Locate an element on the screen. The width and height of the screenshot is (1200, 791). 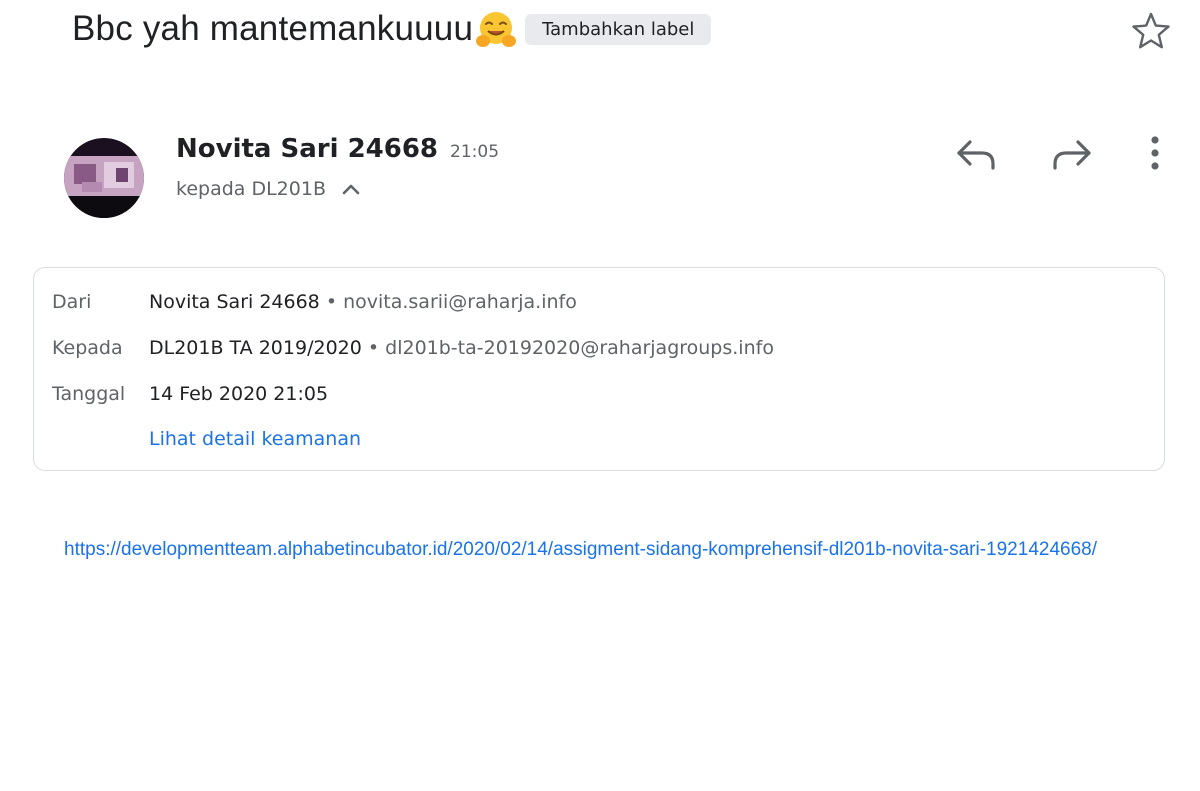
security-details-link: Lihat detail keamanan is located at coordinates (255, 439).